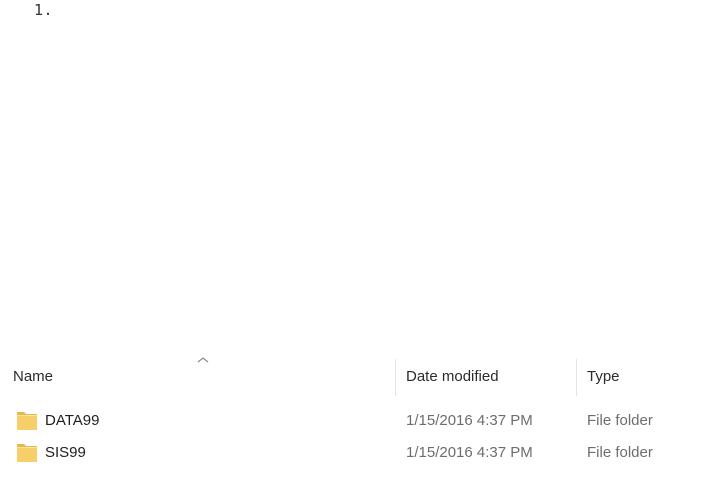 This screenshot has width=712, height=484. I want to click on list-item: SIS99 1/15/2016 4:37 PM File folder, so click(356, 457).